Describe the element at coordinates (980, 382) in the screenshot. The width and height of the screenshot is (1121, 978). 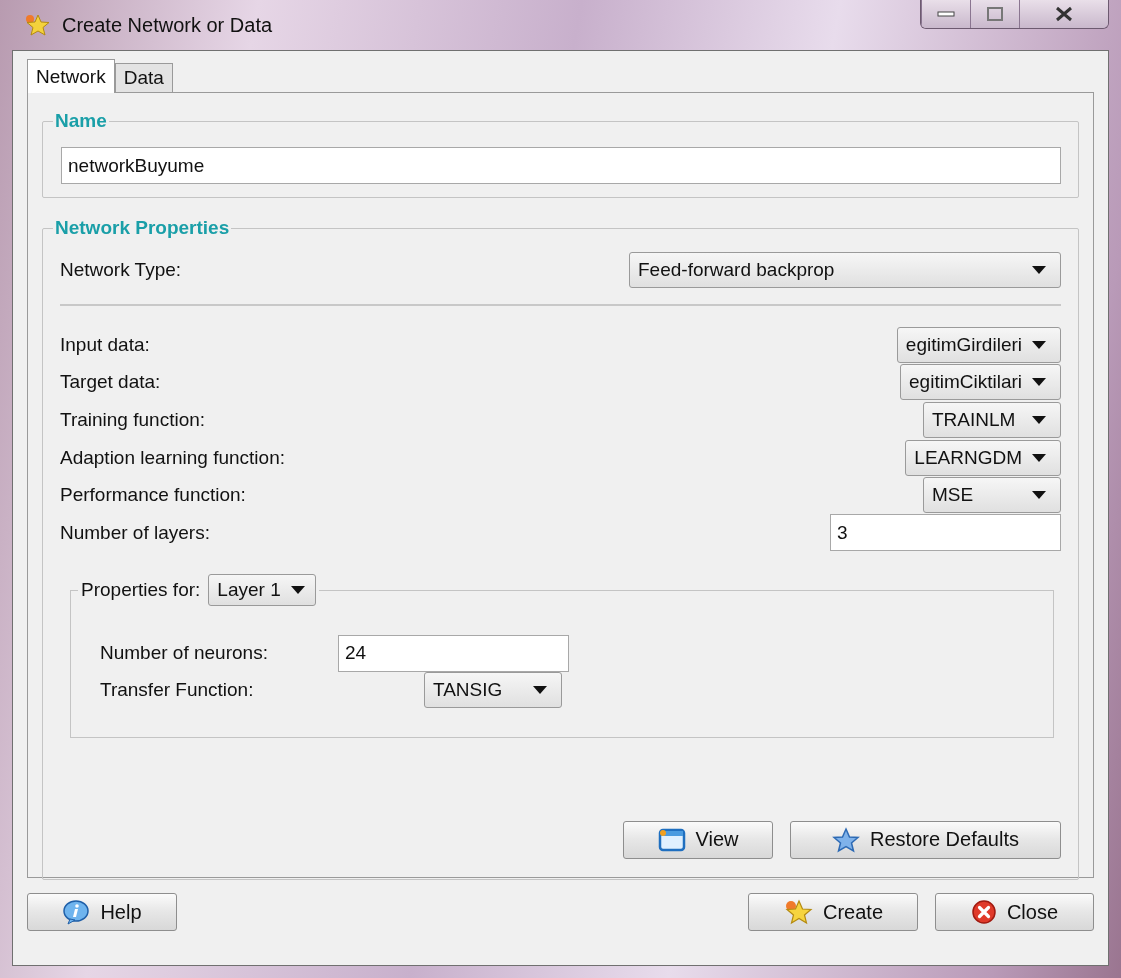
I see `dropdown: egitimCiktilari` at that location.